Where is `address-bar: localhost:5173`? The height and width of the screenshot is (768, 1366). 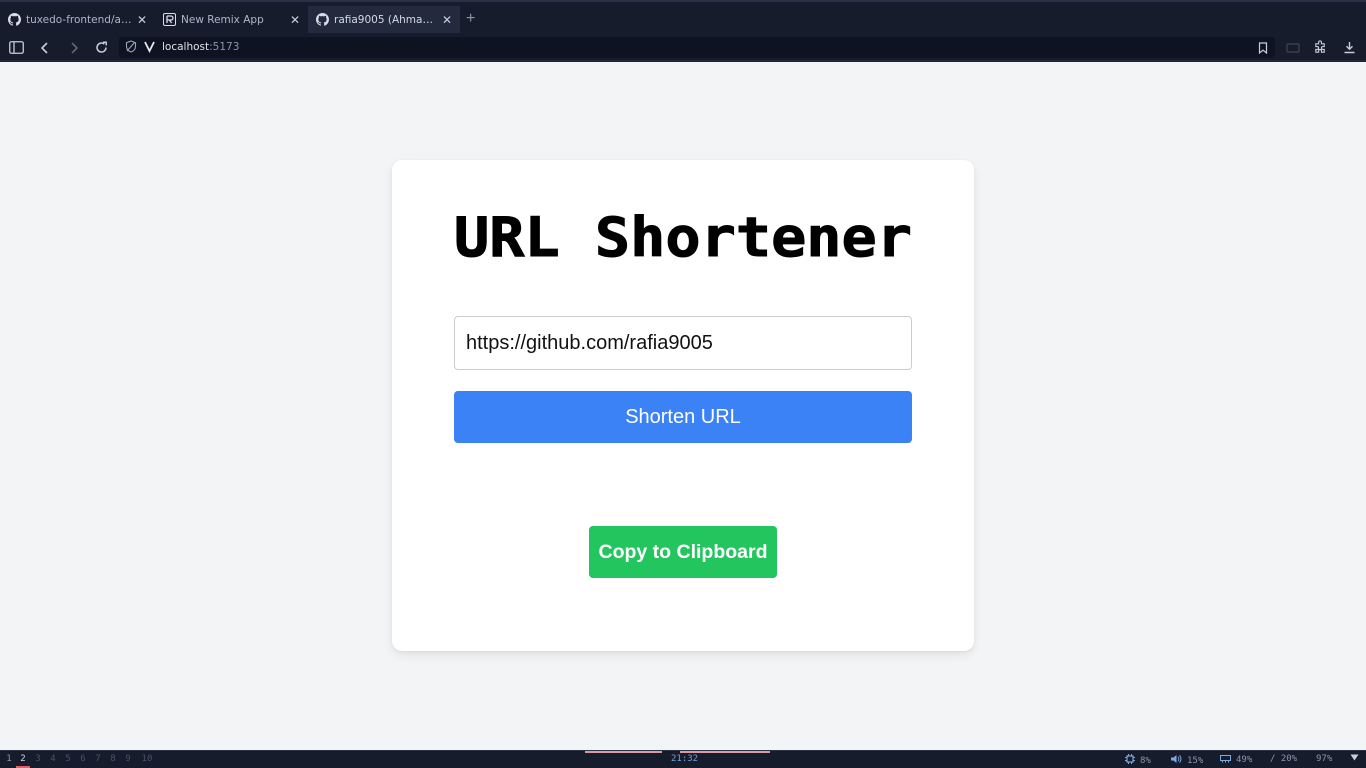 address-bar: localhost:5173 is located at coordinates (697, 47).